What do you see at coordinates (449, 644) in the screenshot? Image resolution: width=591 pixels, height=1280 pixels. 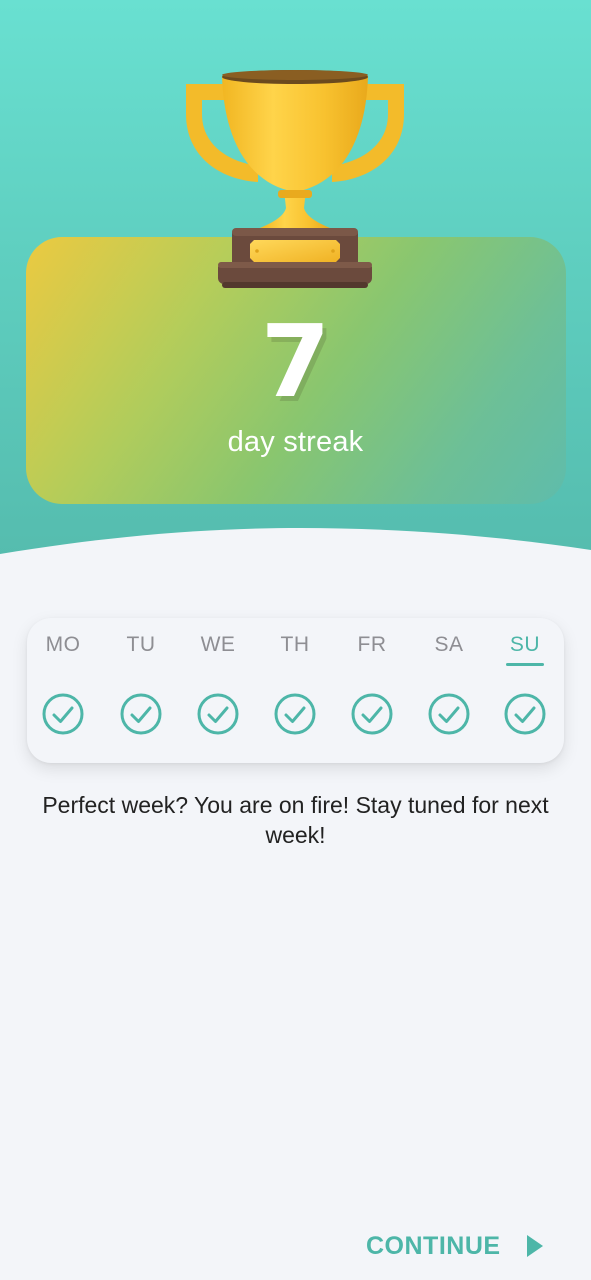 I see `day-label: SA` at bounding box center [449, 644].